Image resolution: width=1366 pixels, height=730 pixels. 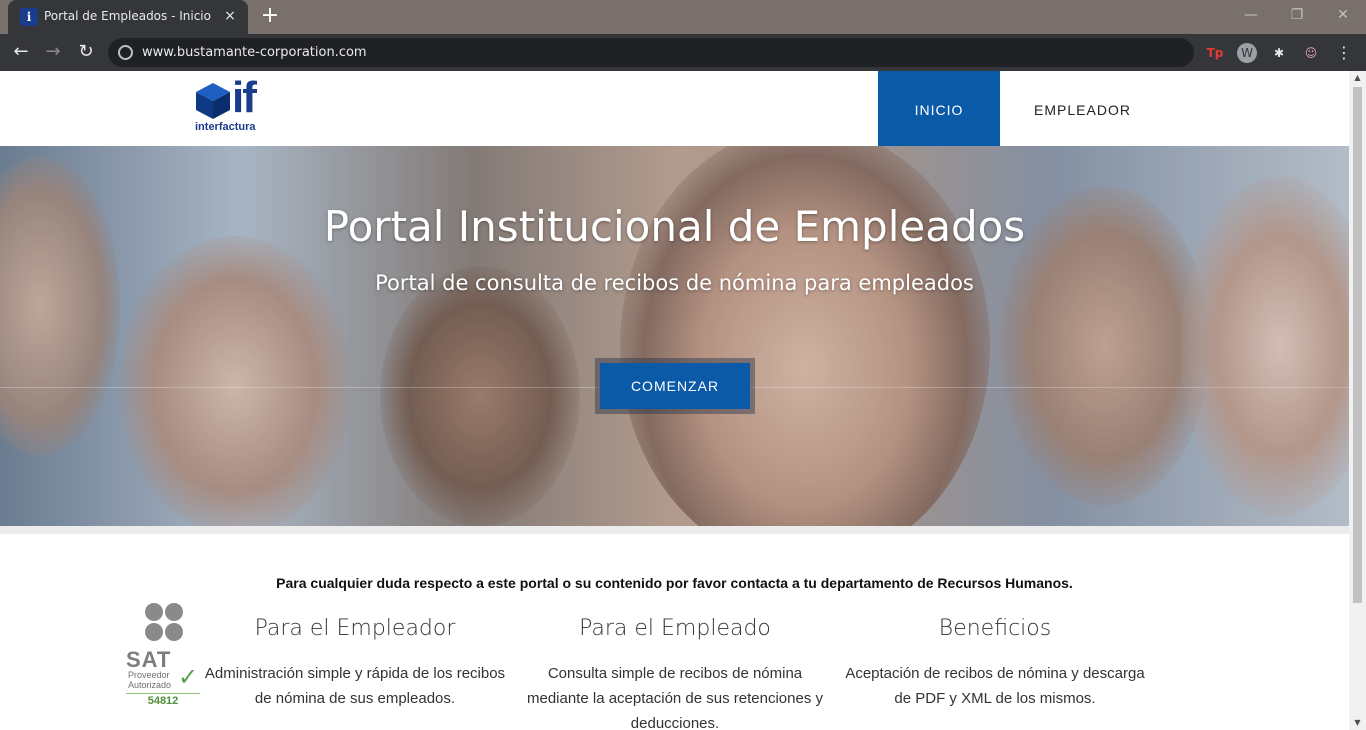 What do you see at coordinates (53, 52) in the screenshot?
I see `forward-button: →` at bounding box center [53, 52].